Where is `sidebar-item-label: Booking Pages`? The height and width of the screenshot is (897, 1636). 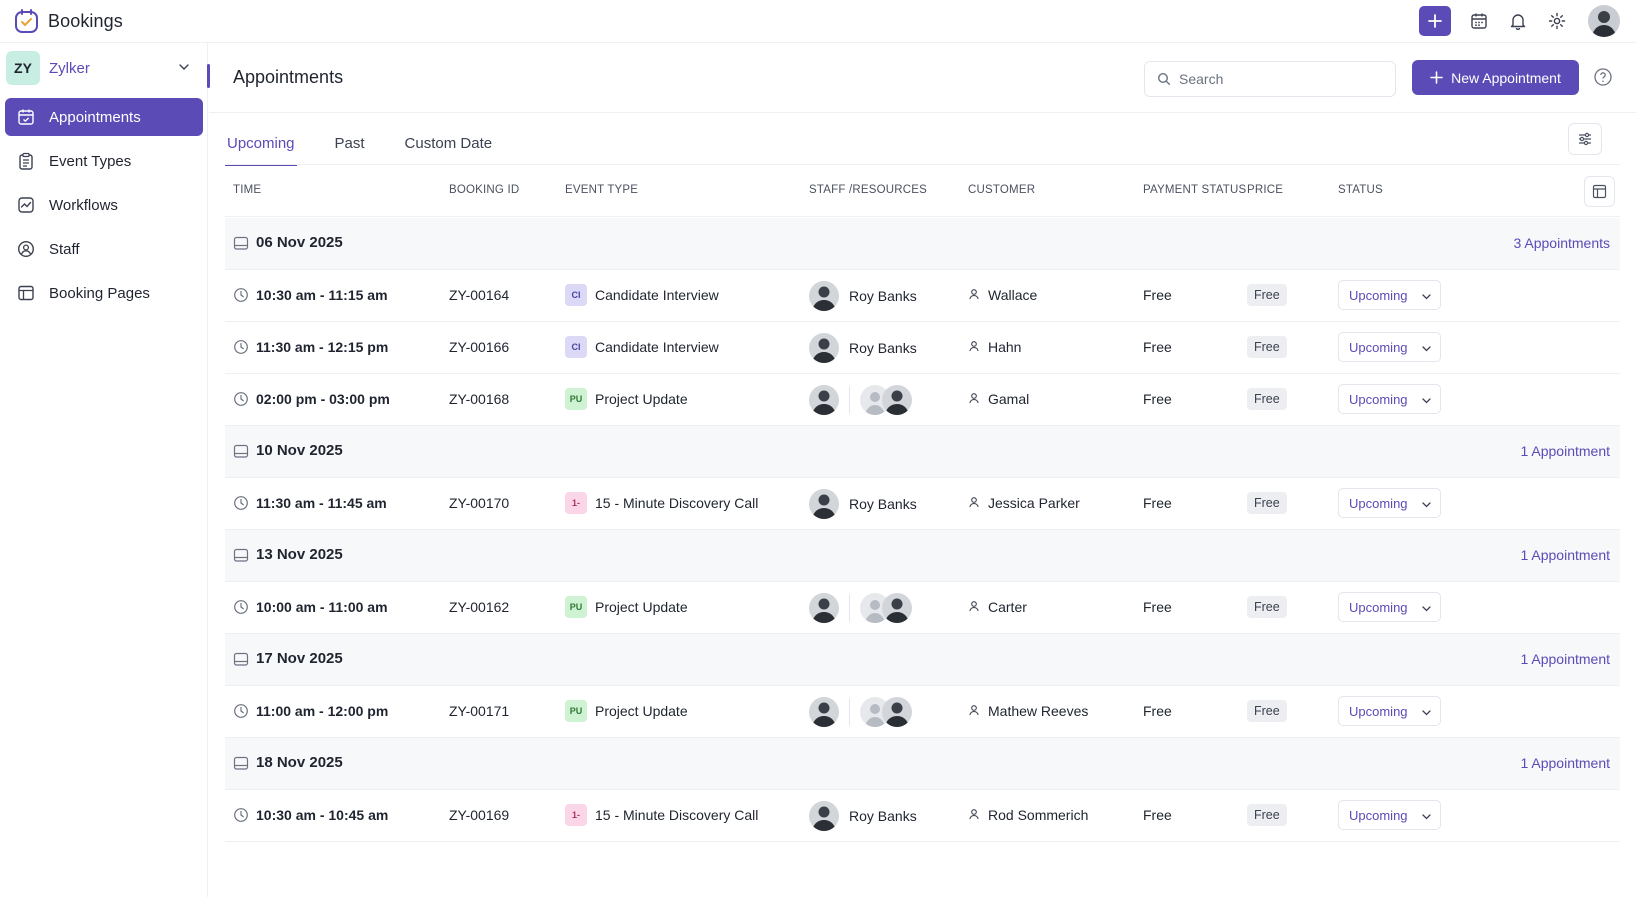 sidebar-item-label: Booking Pages is located at coordinates (99, 293).